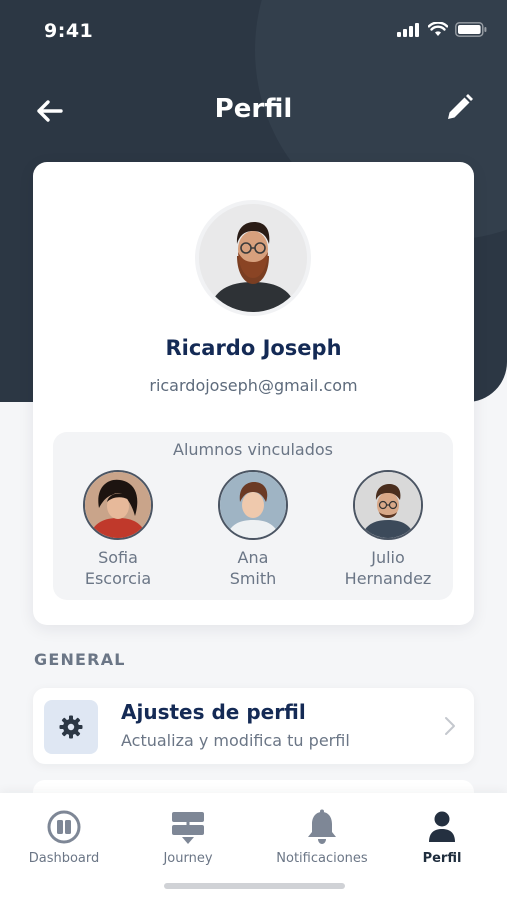  What do you see at coordinates (64, 858) in the screenshot?
I see `tab-label: Dashboard` at bounding box center [64, 858].